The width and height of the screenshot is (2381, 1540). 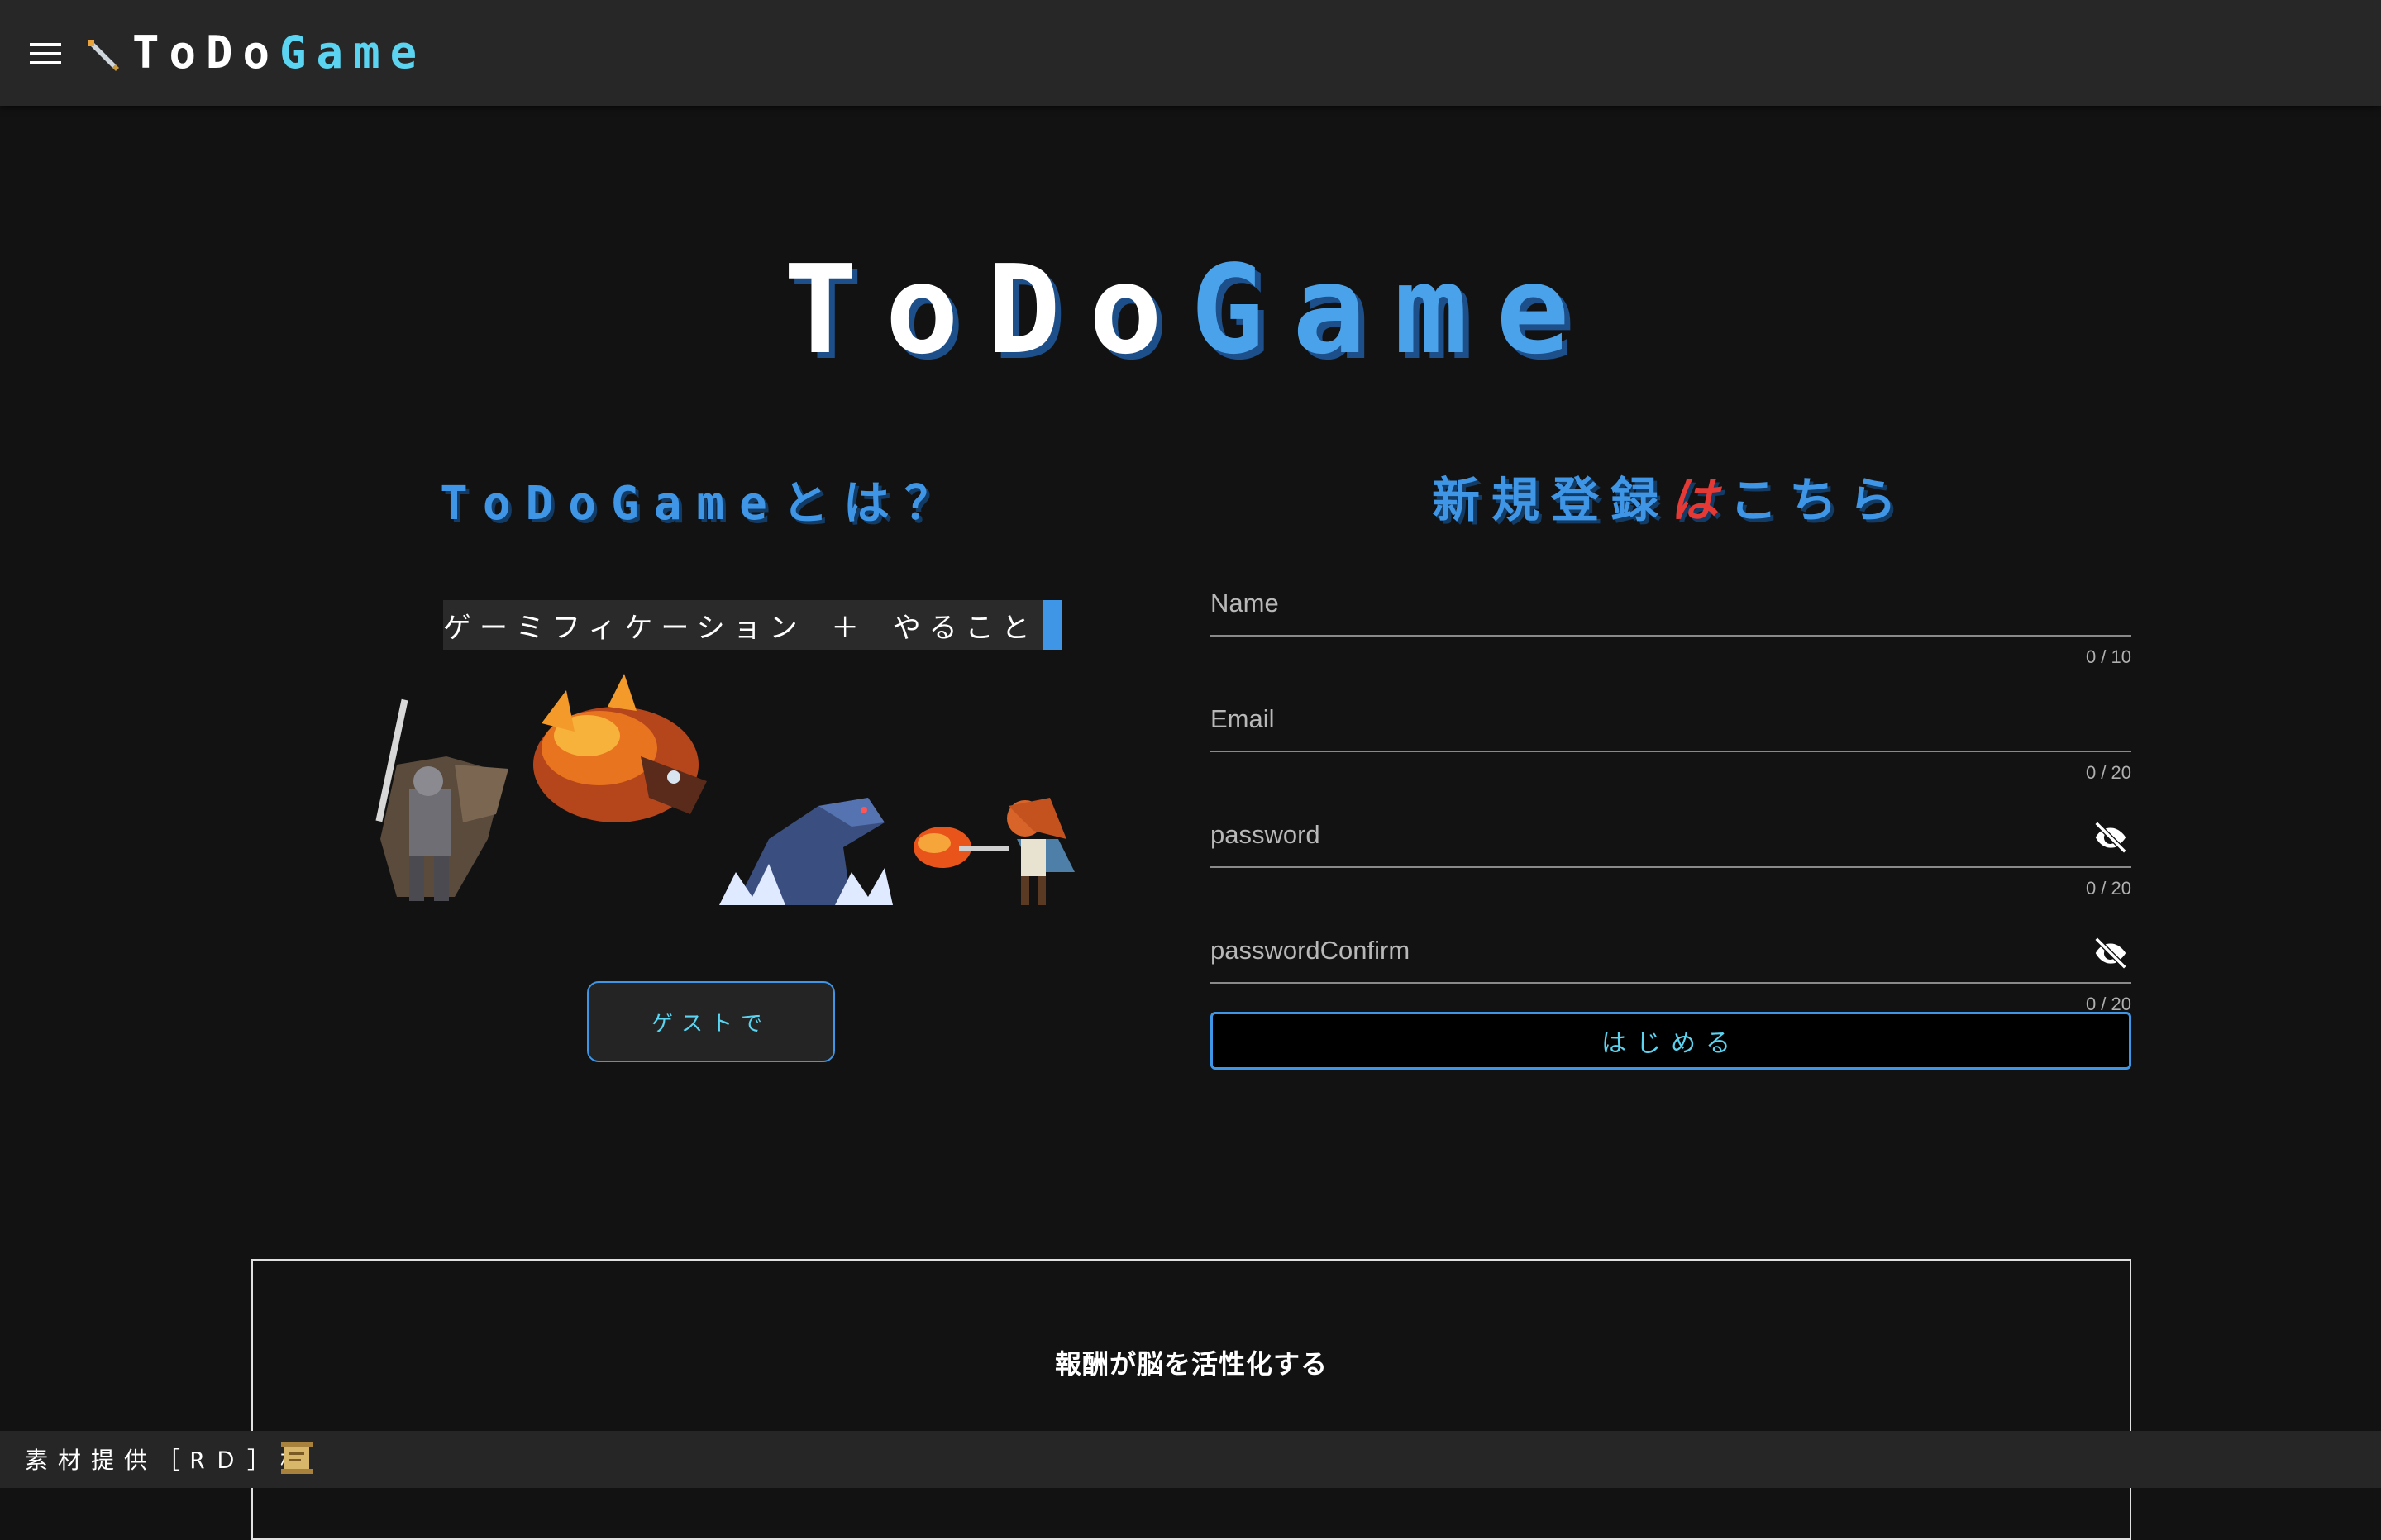 I want to click on email-char-counter: 0 / 20, so click(x=2108, y=772).